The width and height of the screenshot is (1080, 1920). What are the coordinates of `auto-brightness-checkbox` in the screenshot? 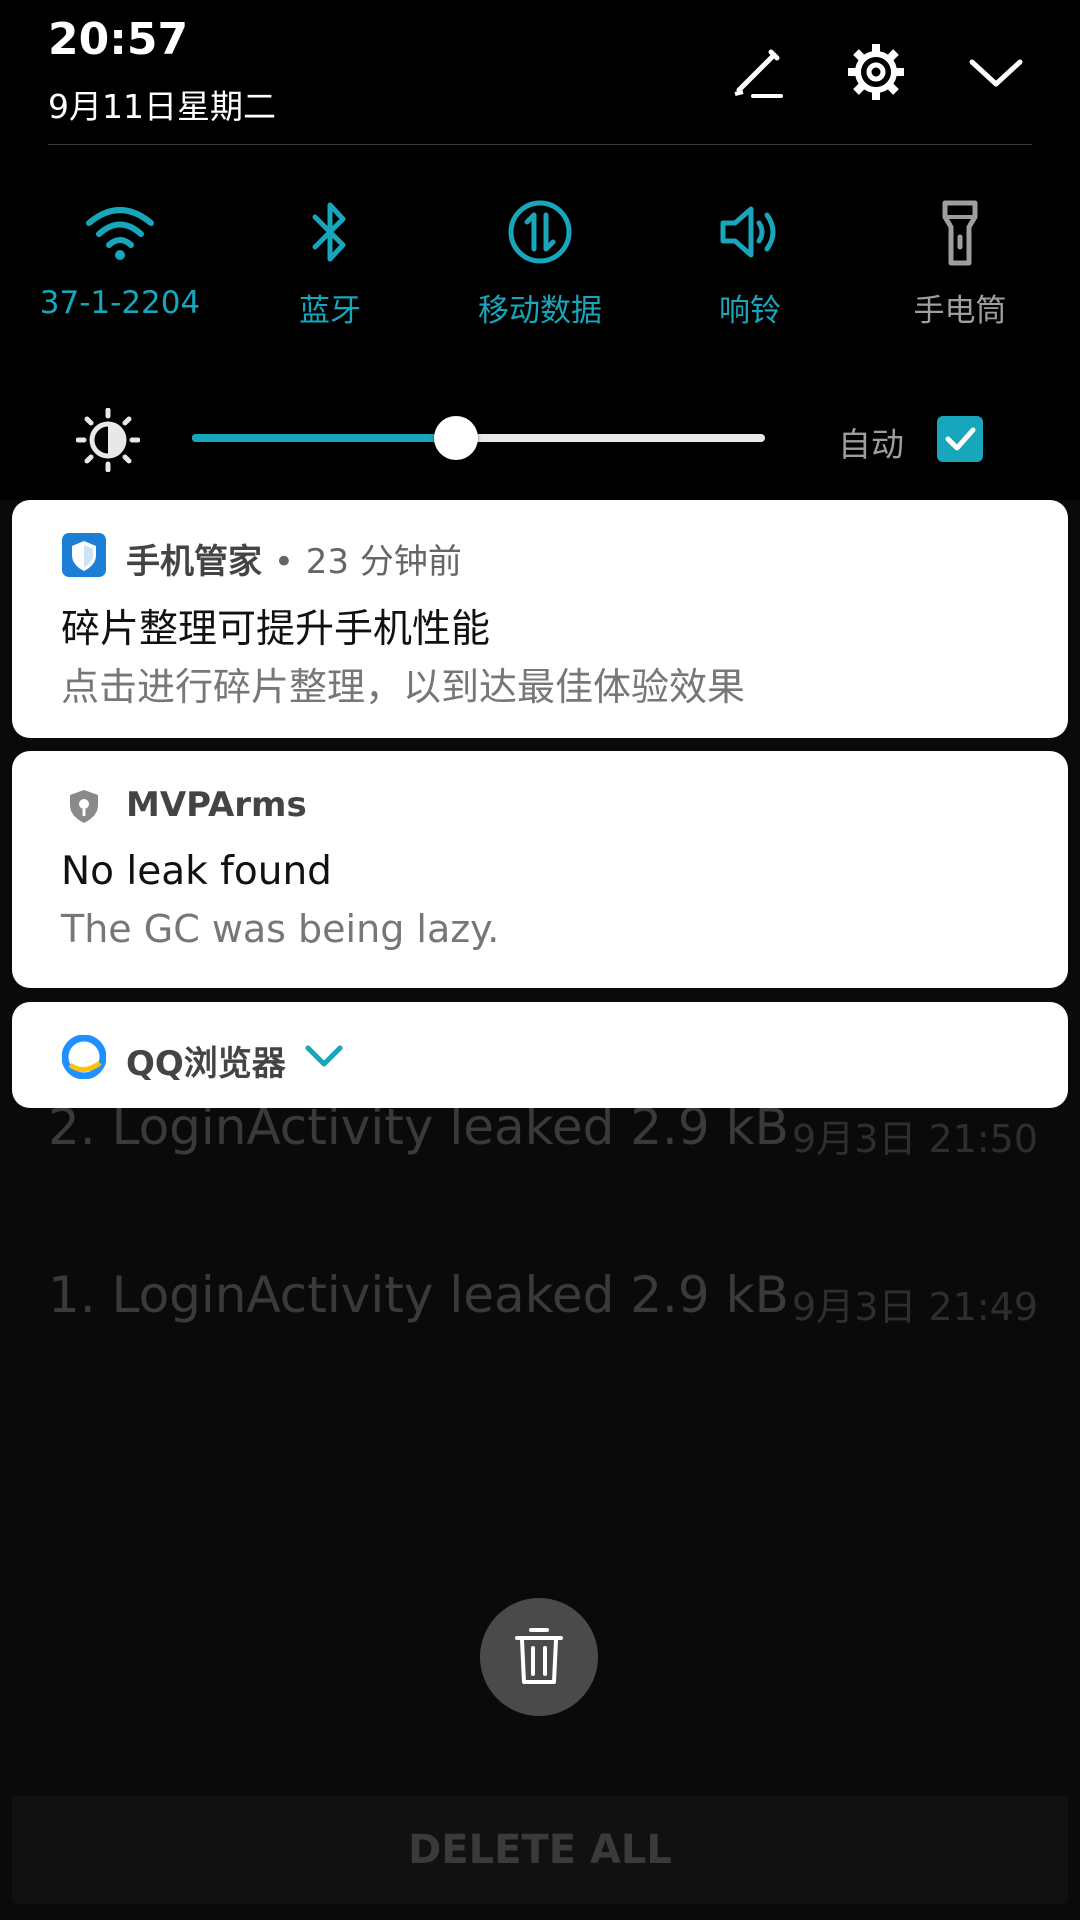 It's located at (960, 439).